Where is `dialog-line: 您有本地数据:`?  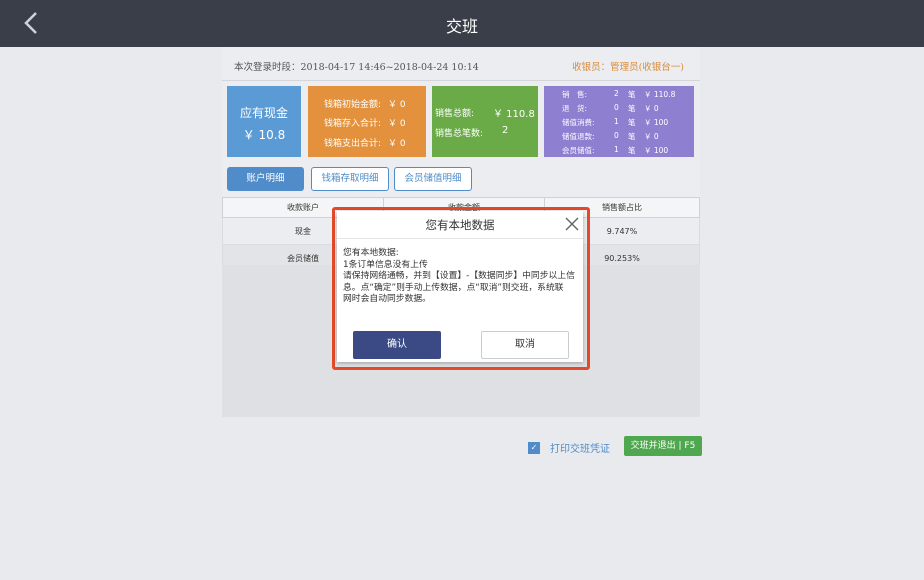
dialog-line: 您有本地数据: is located at coordinates (371, 253).